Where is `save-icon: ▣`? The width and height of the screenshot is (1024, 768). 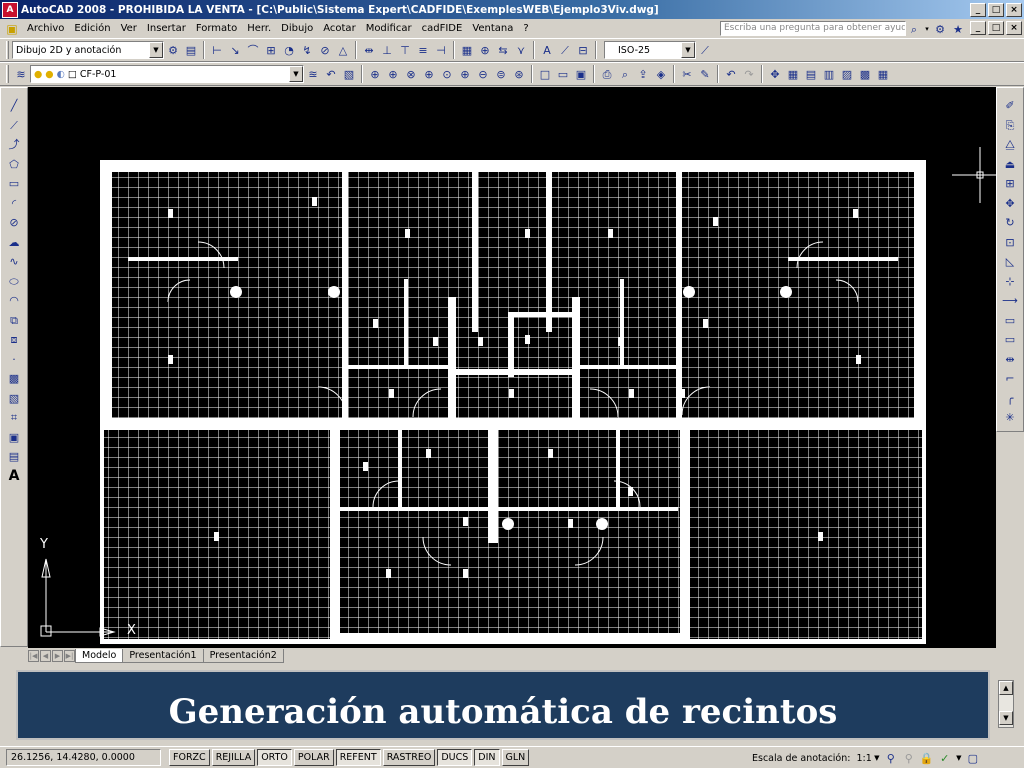 save-icon: ▣ is located at coordinates (581, 74).